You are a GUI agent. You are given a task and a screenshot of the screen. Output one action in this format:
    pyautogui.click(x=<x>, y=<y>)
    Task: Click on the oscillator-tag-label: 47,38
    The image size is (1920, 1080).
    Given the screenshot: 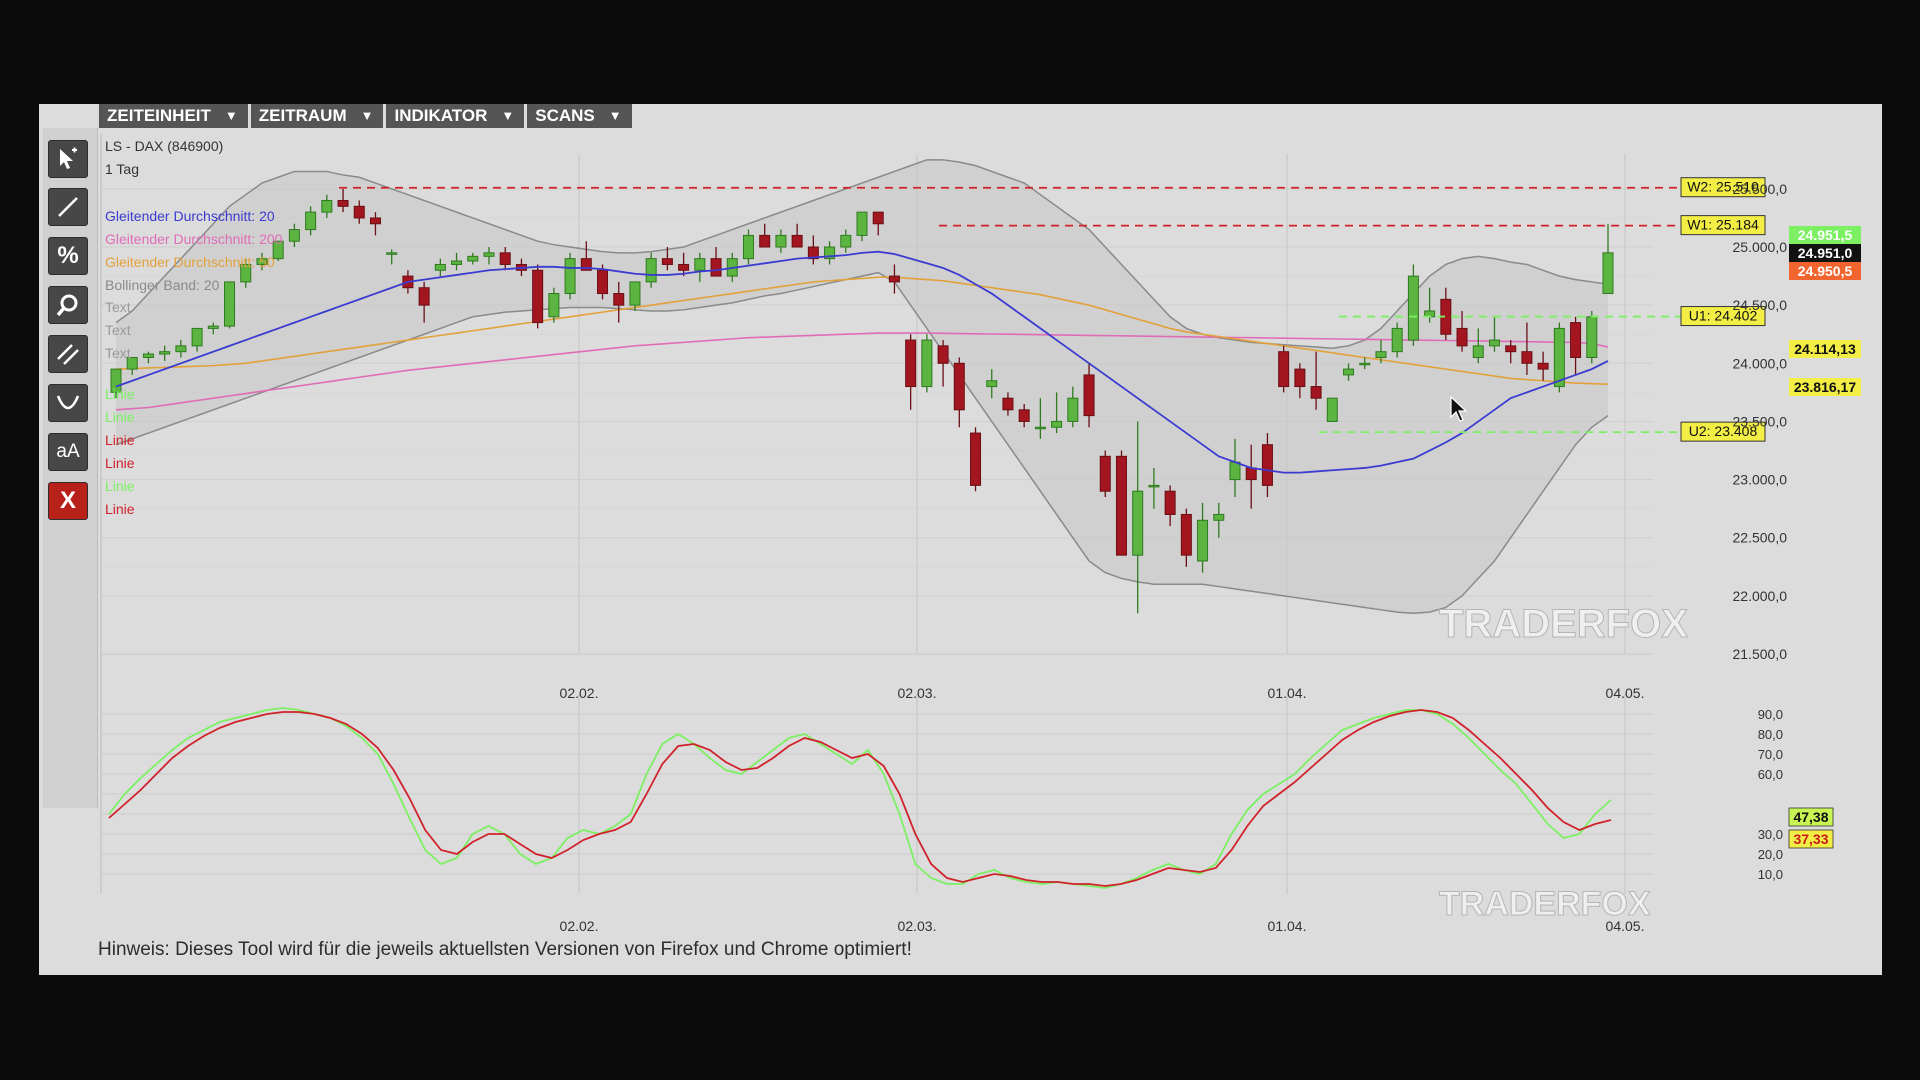 What is the action you would take?
    pyautogui.click(x=1810, y=817)
    